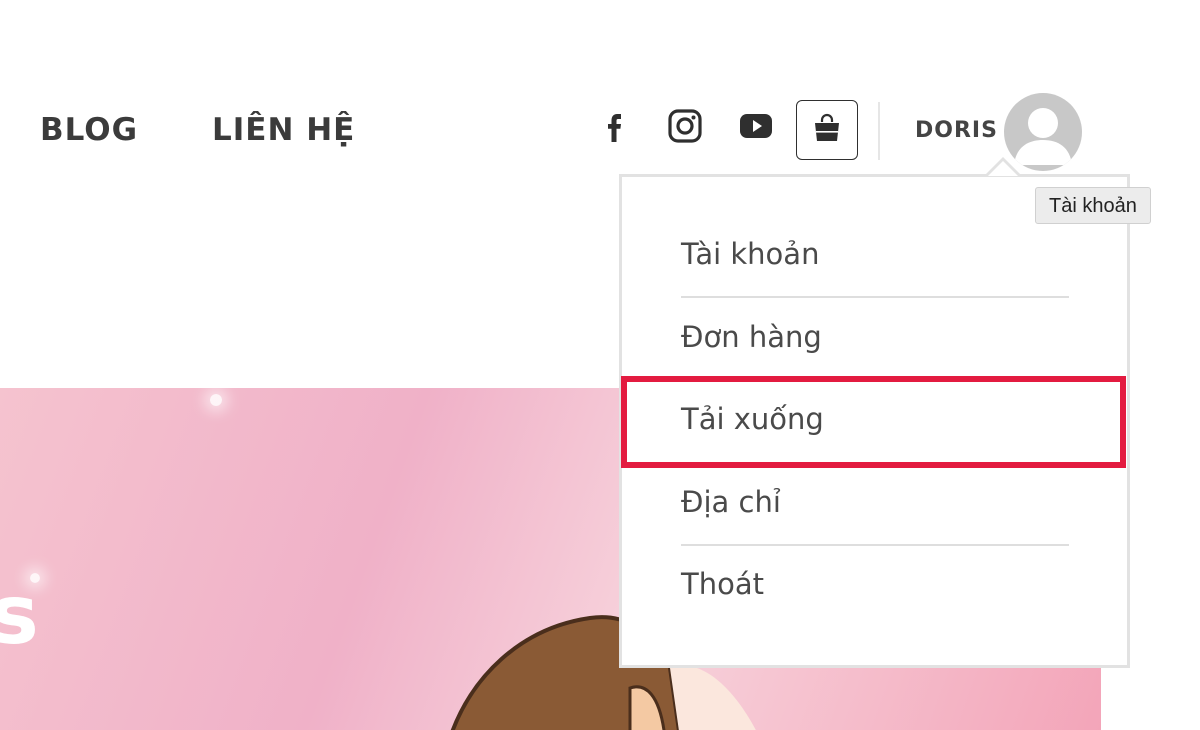 This screenshot has height=730, width=1200. What do you see at coordinates (875, 254) in the screenshot?
I see `menu-item-account: Tài khoản` at bounding box center [875, 254].